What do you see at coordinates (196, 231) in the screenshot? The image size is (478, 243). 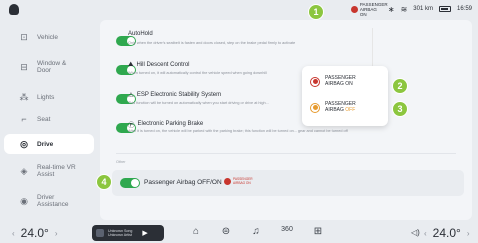 I see `home-icon: ⌂` at bounding box center [196, 231].